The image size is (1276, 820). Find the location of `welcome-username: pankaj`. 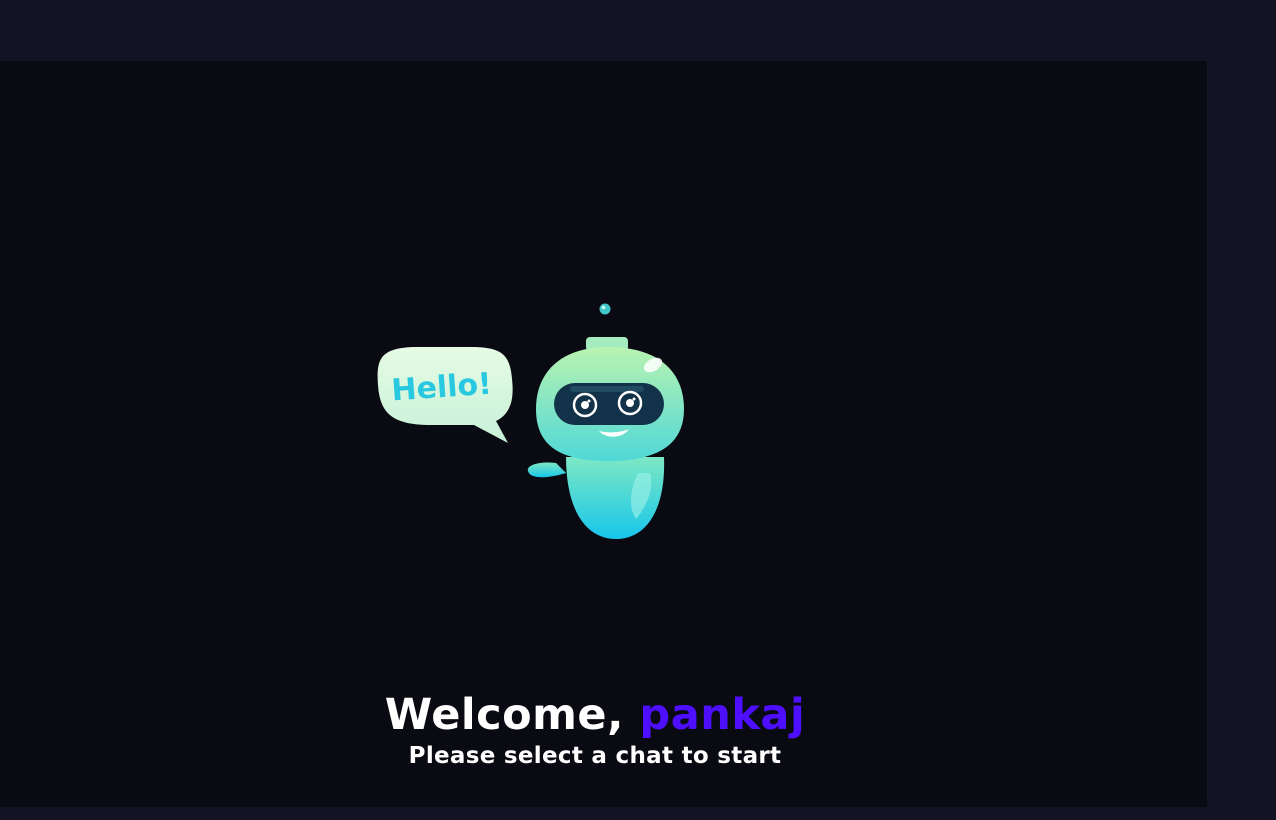

welcome-username: pankaj is located at coordinates (722, 715).